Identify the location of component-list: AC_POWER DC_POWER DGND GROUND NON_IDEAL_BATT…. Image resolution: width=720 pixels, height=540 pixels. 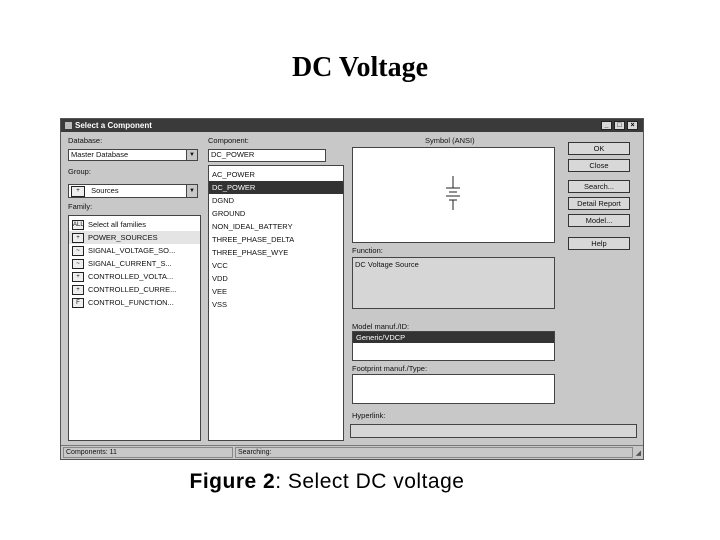
(276, 303).